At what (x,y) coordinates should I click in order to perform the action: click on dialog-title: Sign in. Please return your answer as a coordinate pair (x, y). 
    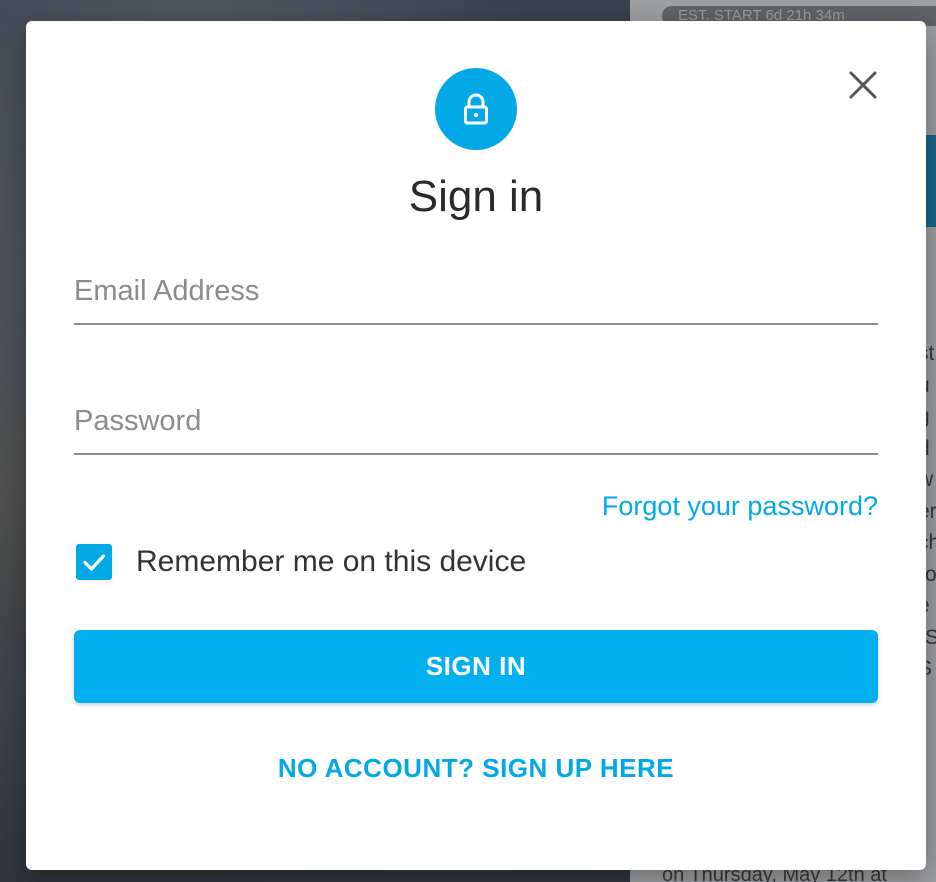
    Looking at the image, I should click on (476, 196).